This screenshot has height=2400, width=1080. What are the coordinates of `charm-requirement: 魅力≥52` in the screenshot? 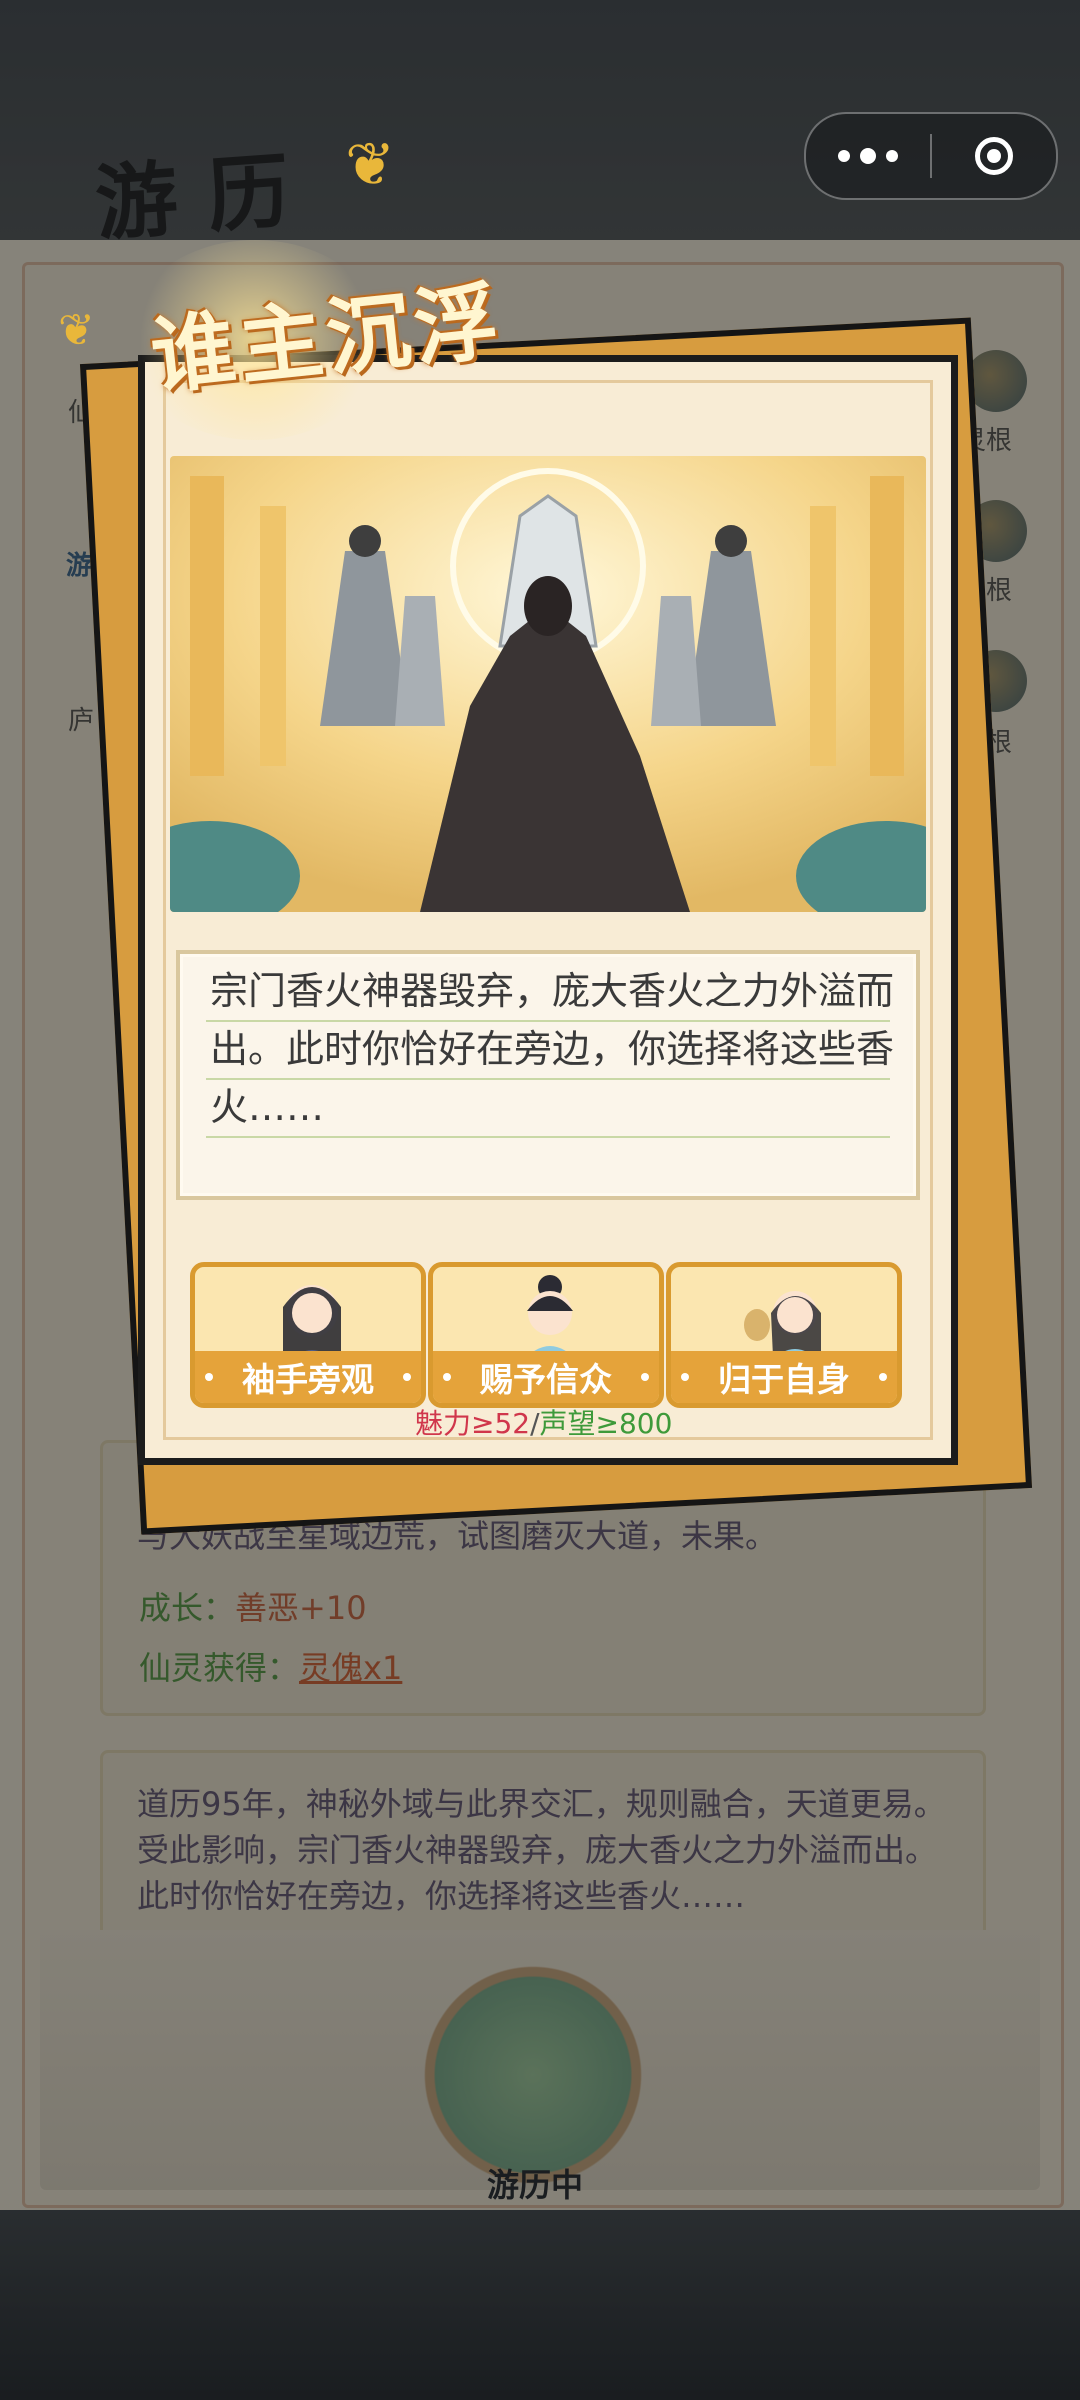 It's located at (473, 1423).